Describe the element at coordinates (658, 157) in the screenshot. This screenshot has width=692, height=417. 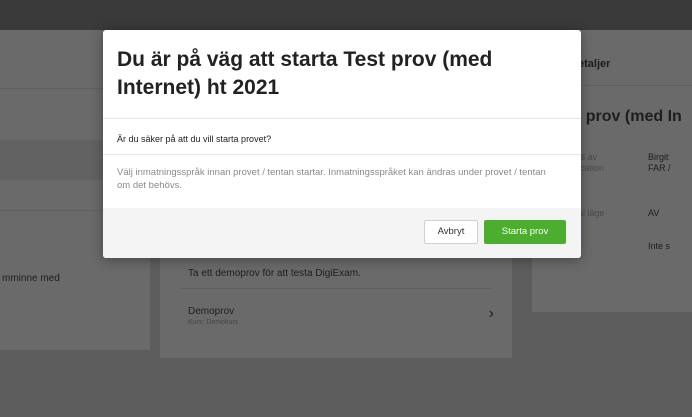
I see `details-value: Birgit` at that location.